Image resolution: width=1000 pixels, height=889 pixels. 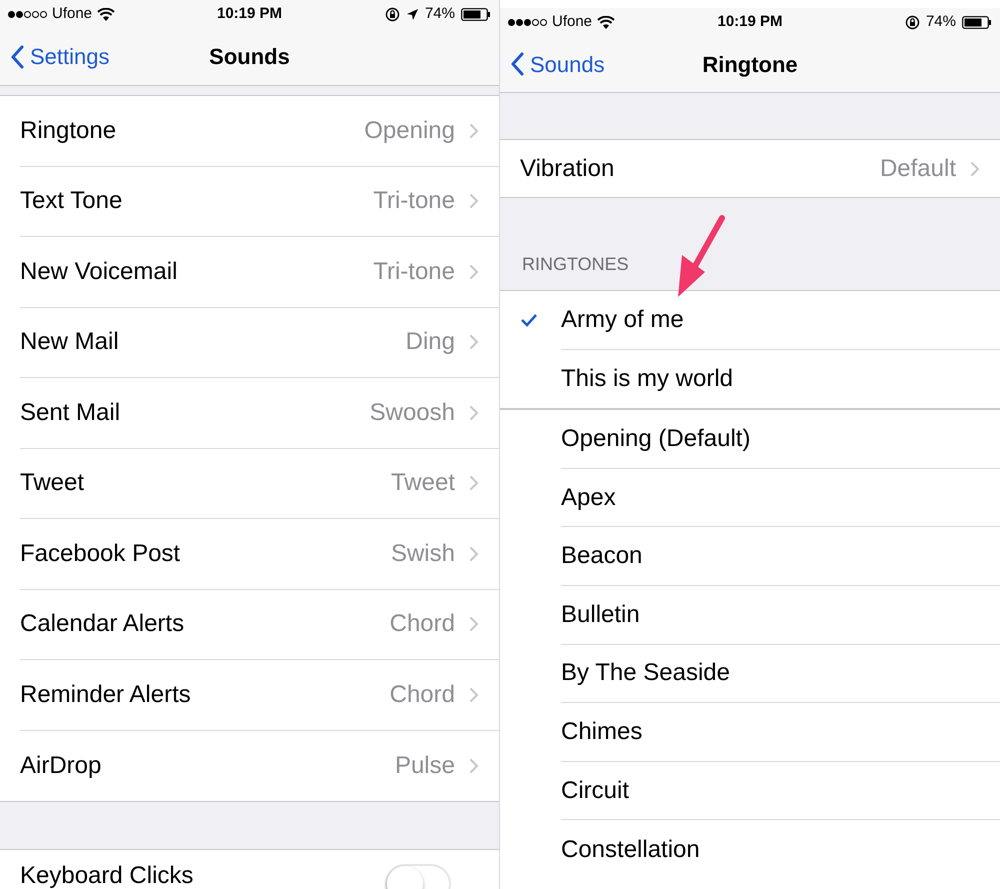 What do you see at coordinates (422, 553) in the screenshot?
I see `row-value: Swish` at bounding box center [422, 553].